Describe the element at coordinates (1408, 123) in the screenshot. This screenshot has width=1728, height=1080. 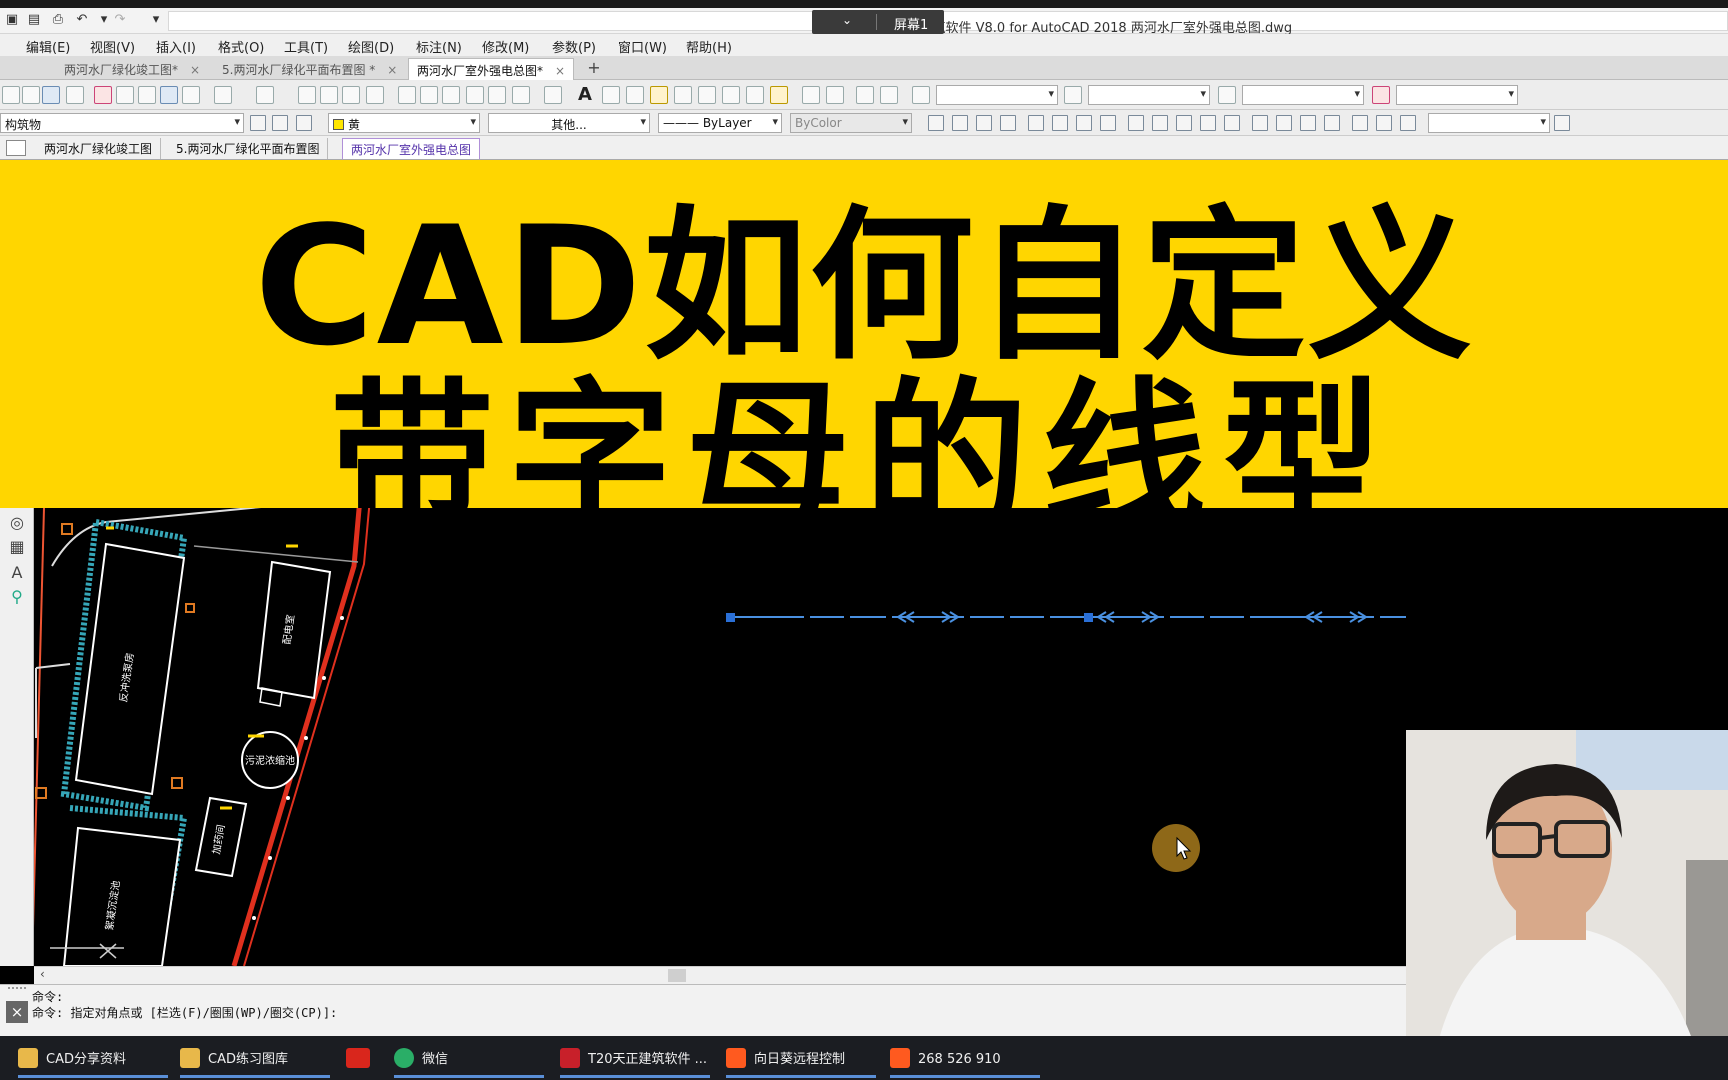
I see `dim-update-icon` at that location.